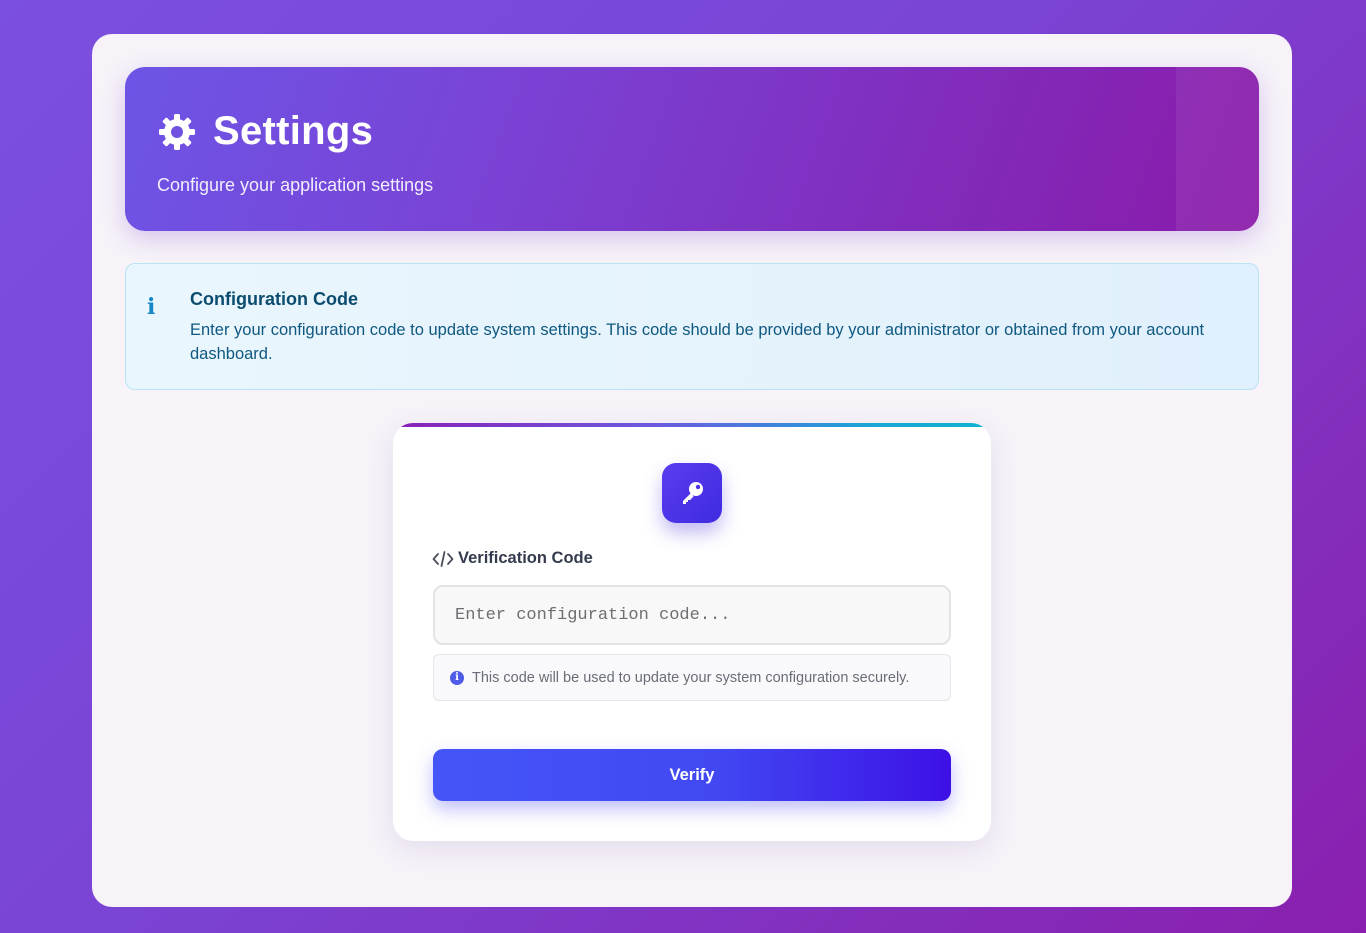 The width and height of the screenshot is (1366, 933). Describe the element at coordinates (692, 425) in the screenshot. I see `card-accent-bar` at that location.